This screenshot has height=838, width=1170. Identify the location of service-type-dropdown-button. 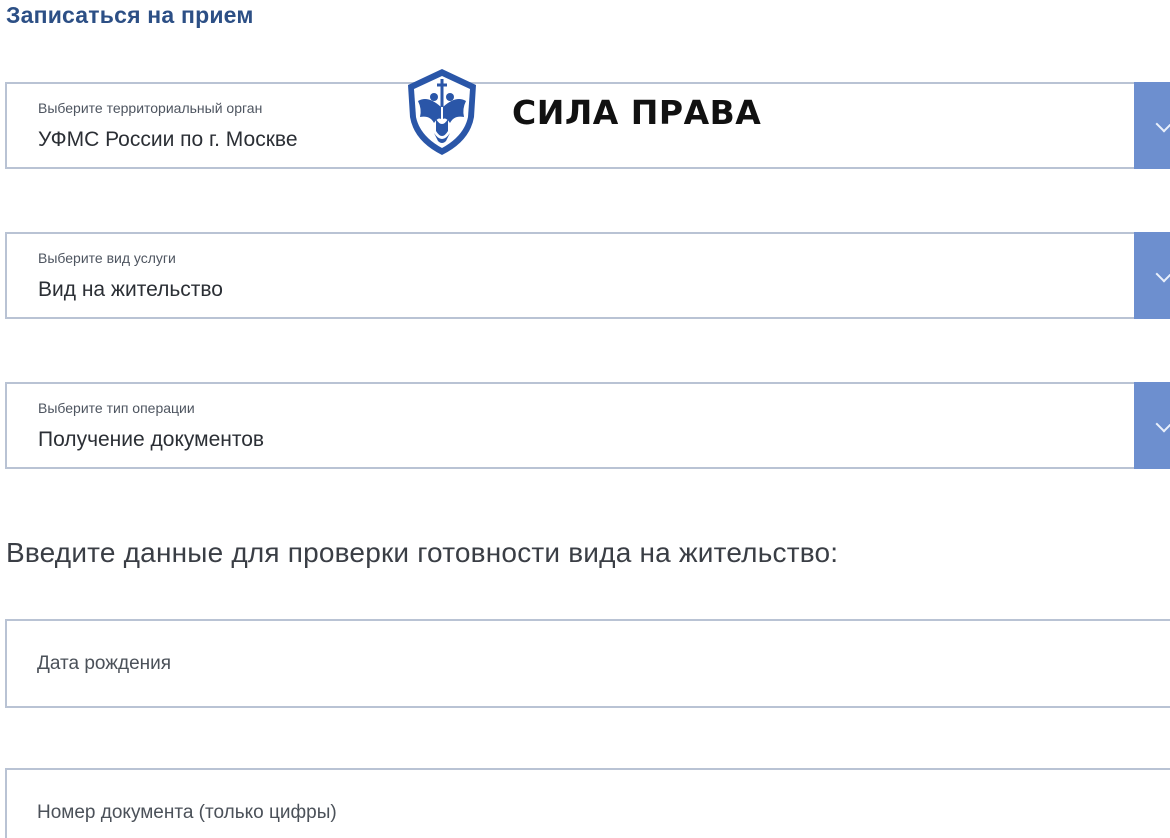
(1152, 275).